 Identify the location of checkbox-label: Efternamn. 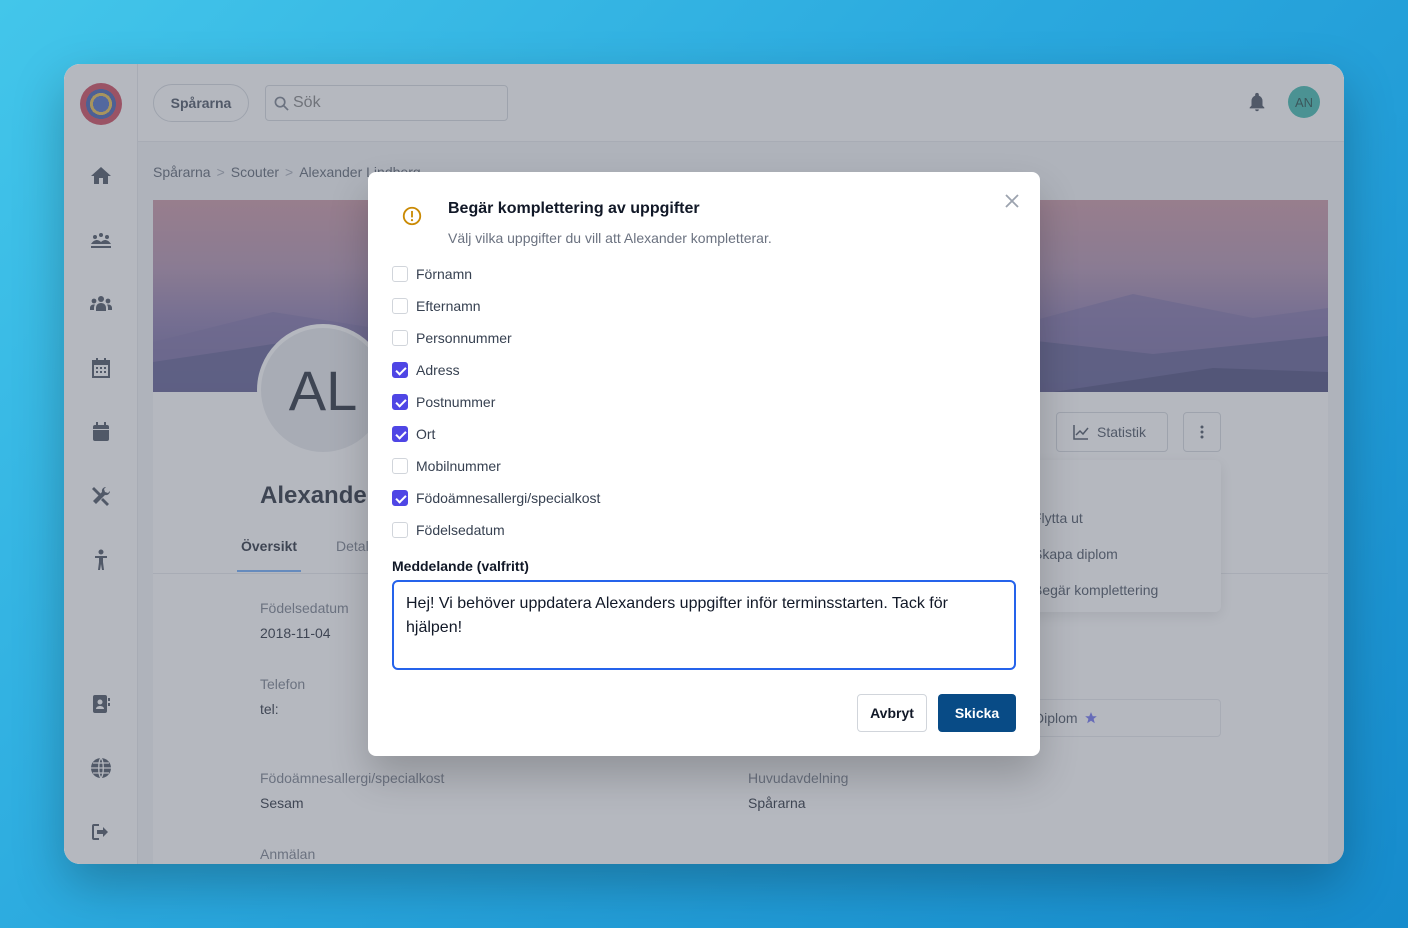
(448, 306).